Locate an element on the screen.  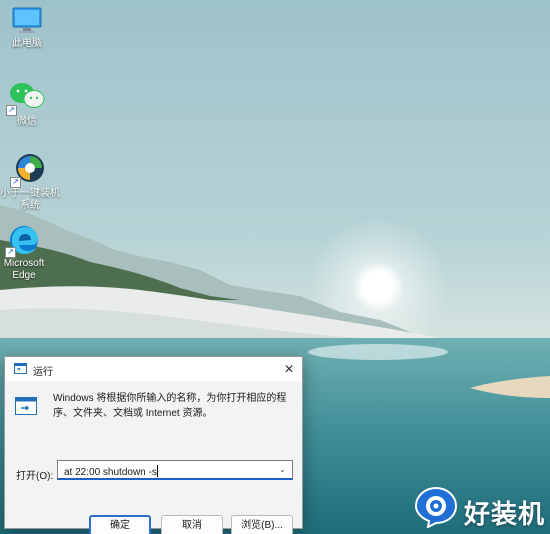
open-combobox: at 22:00 shutdown -s ⌄ is located at coordinates (175, 470).